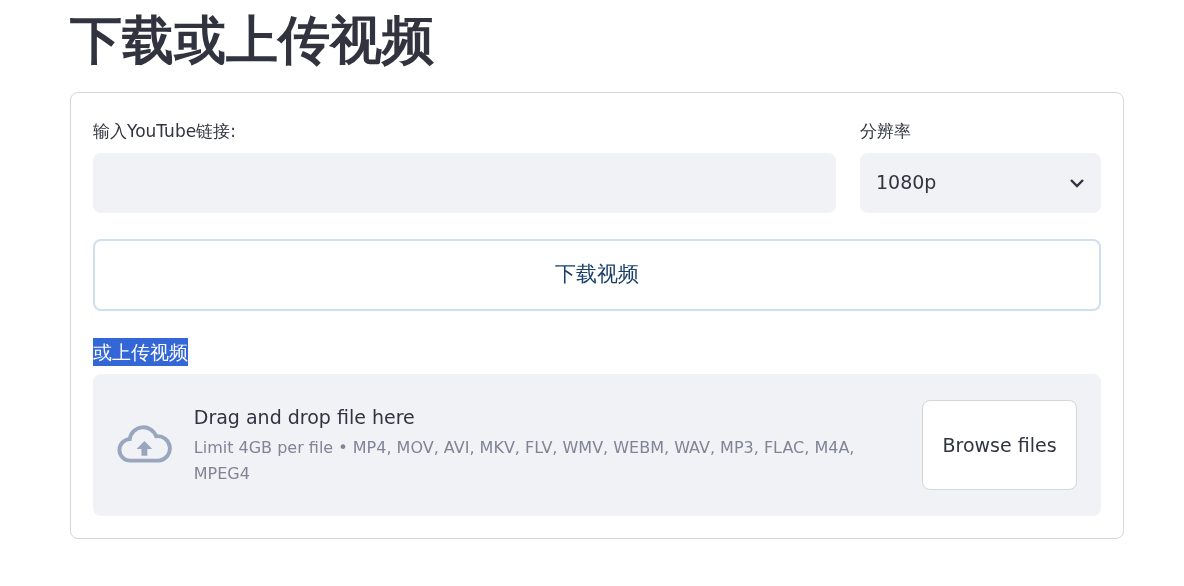 This screenshot has height=586, width=1184. I want to click on field-label: 分辨率, so click(885, 131).